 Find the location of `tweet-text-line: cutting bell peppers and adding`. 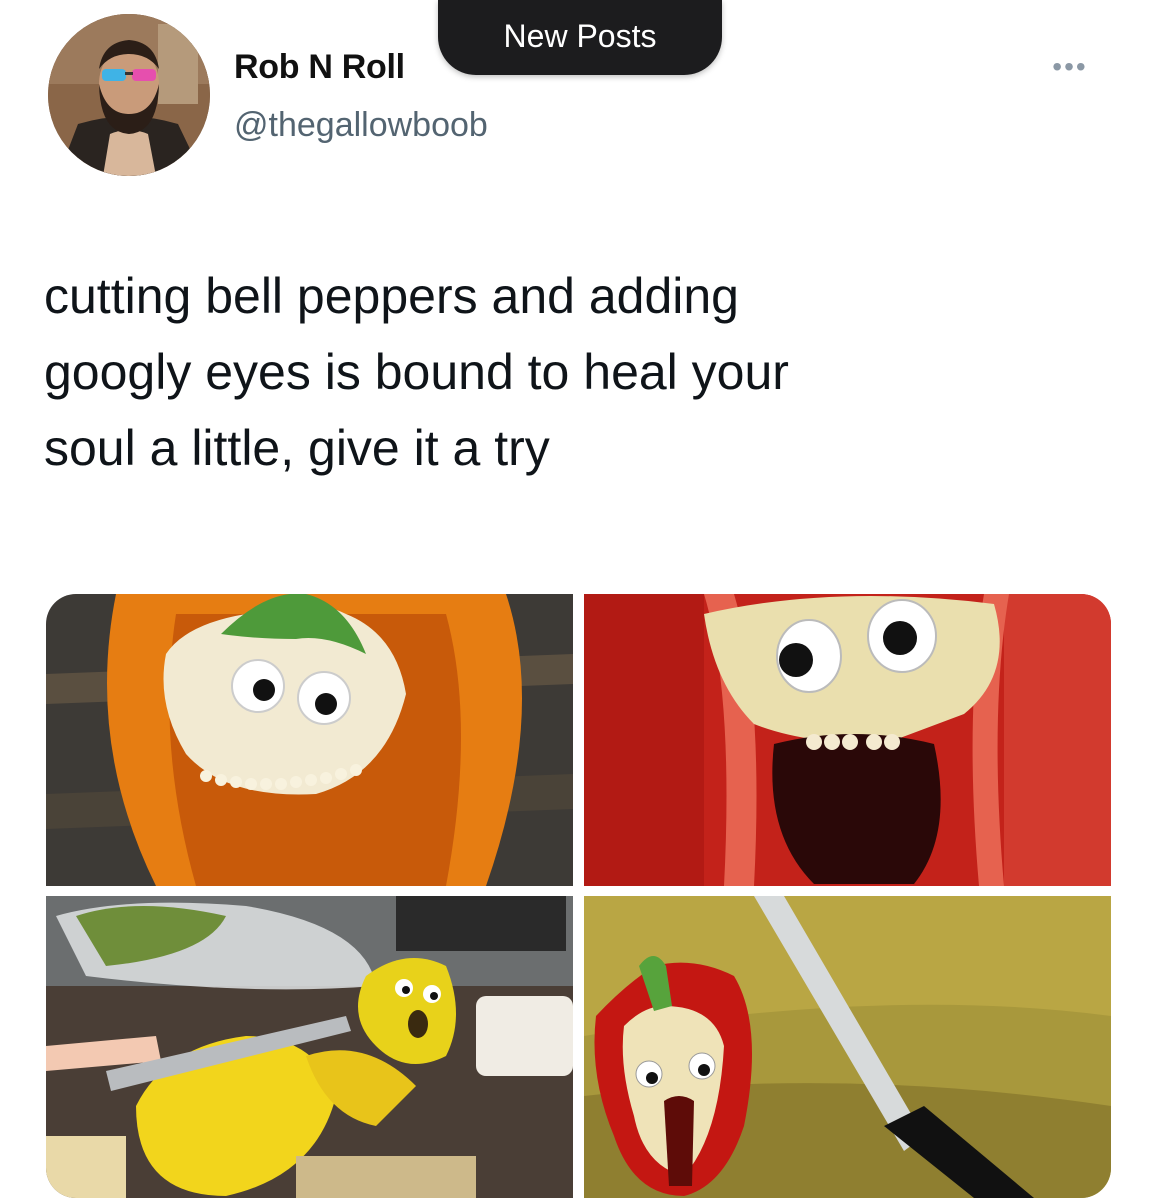

tweet-text-line: cutting bell peppers and adding is located at coordinates (391, 296).